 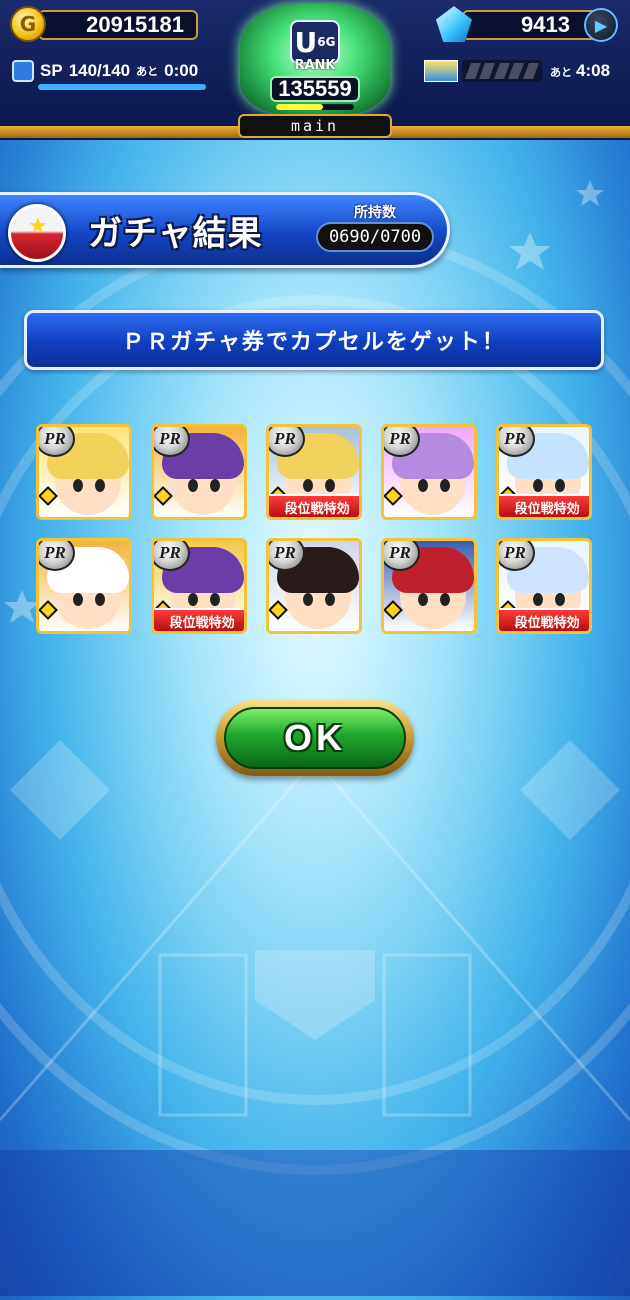 What do you see at coordinates (99, 70) in the screenshot?
I see `sp-value: 140/140` at bounding box center [99, 70].